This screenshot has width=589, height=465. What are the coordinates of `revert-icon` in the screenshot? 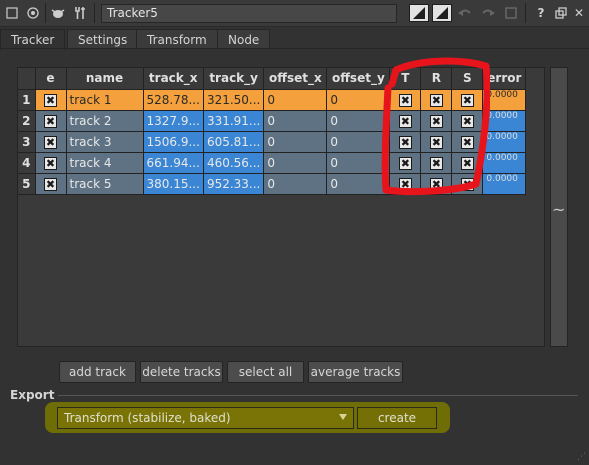 It's located at (511, 13).